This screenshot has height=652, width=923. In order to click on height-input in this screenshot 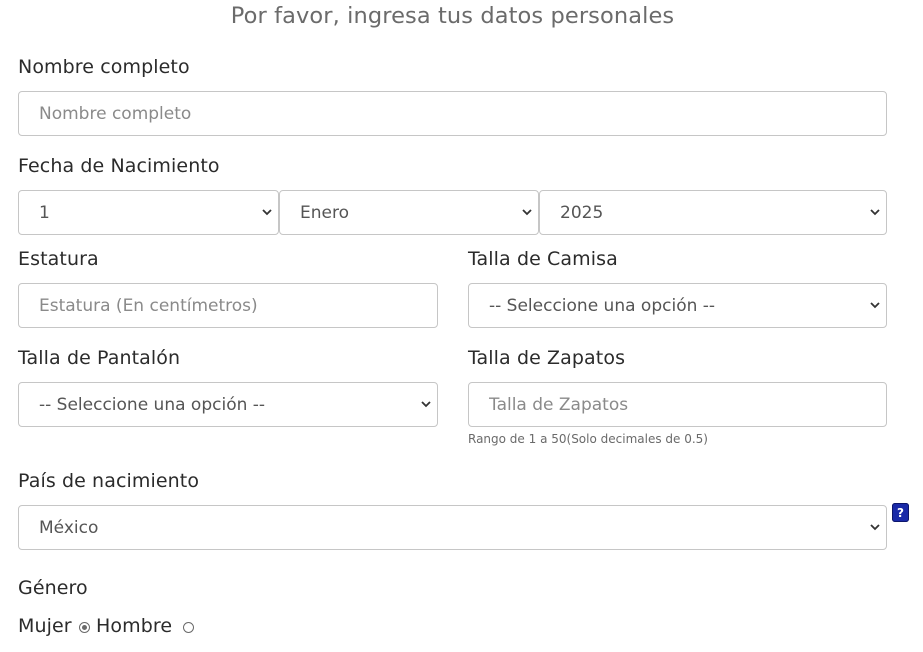, I will do `click(228, 305)`.